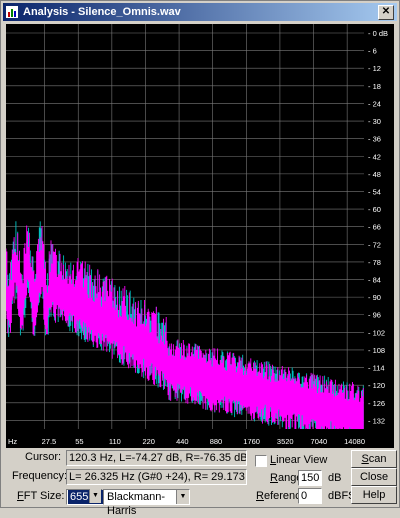 The width and height of the screenshot is (400, 518). Describe the element at coordinates (310, 478) in the screenshot. I see `range-input: 150` at that location.